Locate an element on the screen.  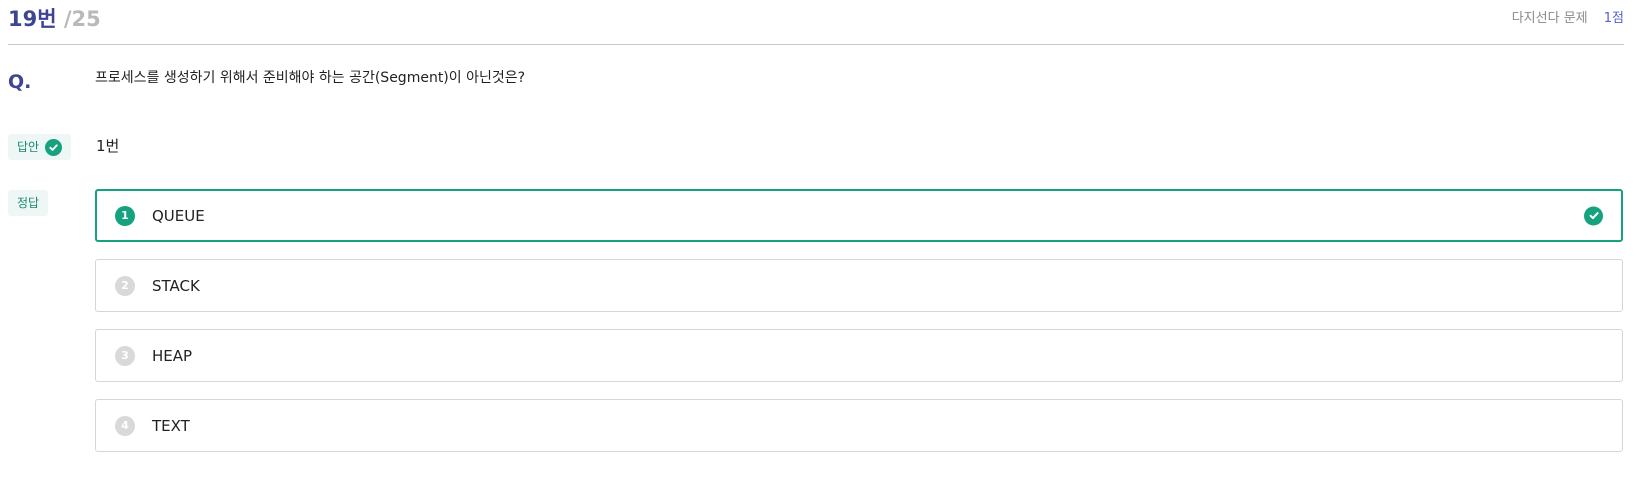
option-label: STACK is located at coordinates (176, 285).